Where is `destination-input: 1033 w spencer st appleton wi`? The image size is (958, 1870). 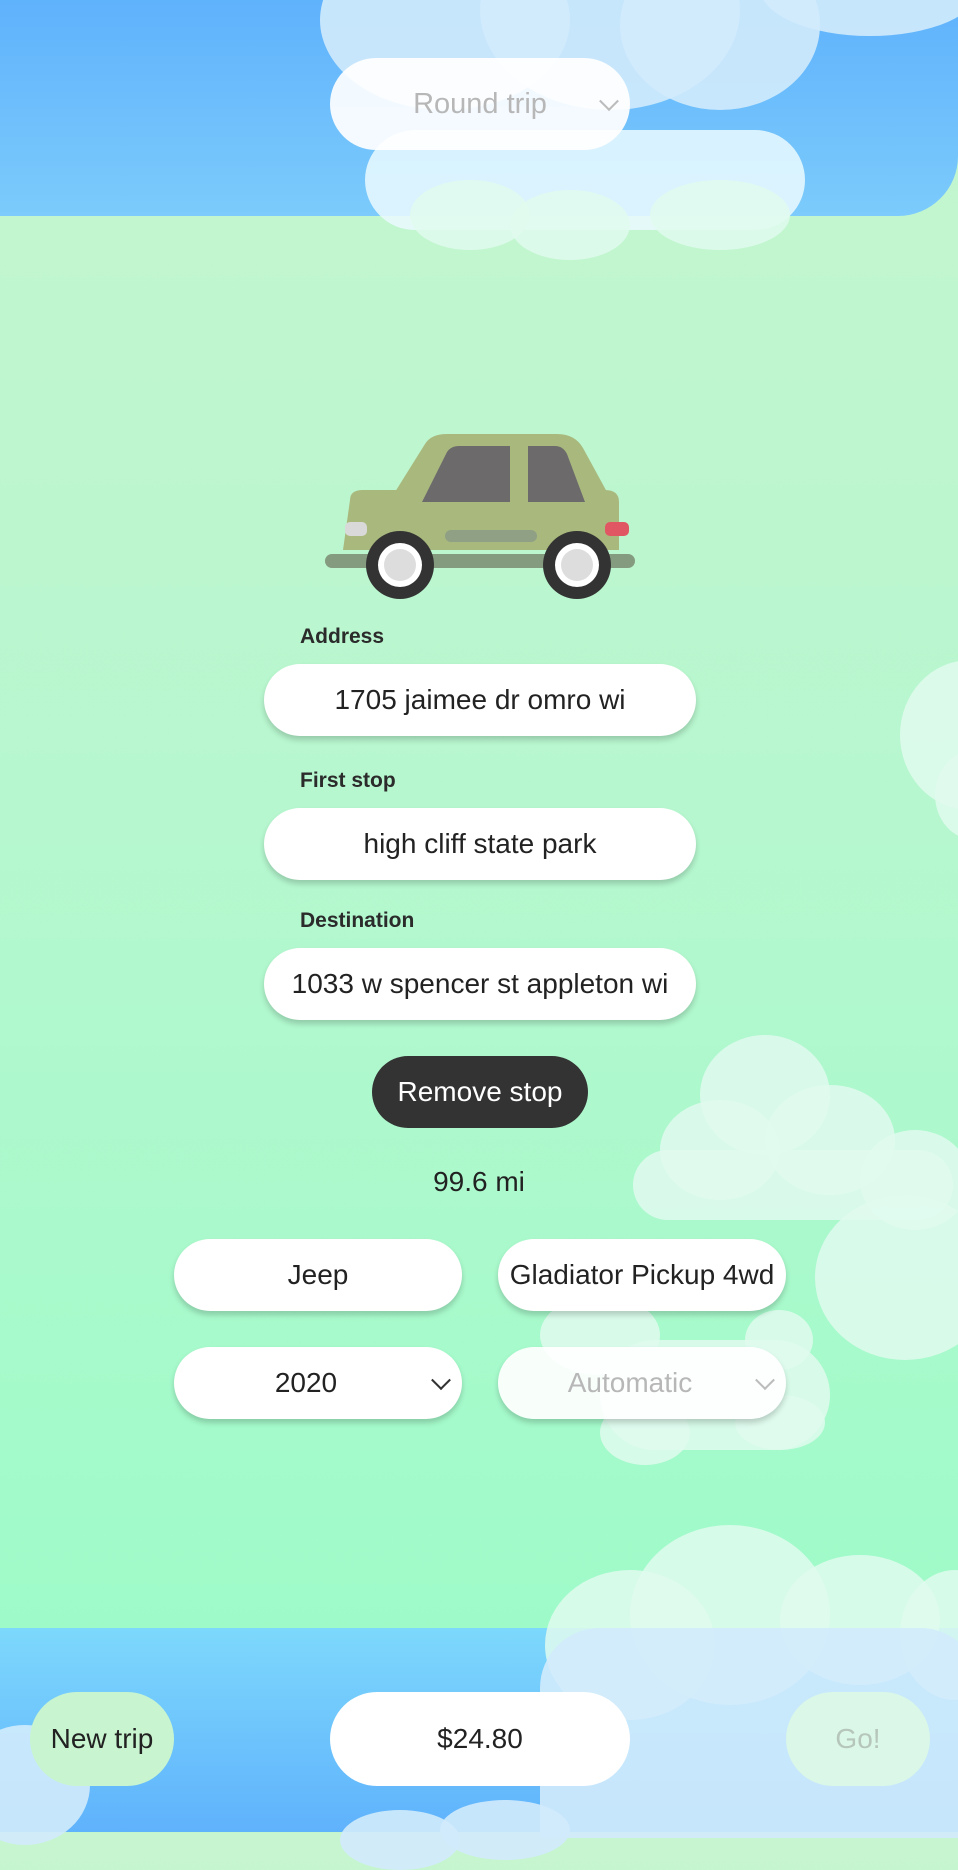 destination-input: 1033 w spencer st appleton wi is located at coordinates (480, 984).